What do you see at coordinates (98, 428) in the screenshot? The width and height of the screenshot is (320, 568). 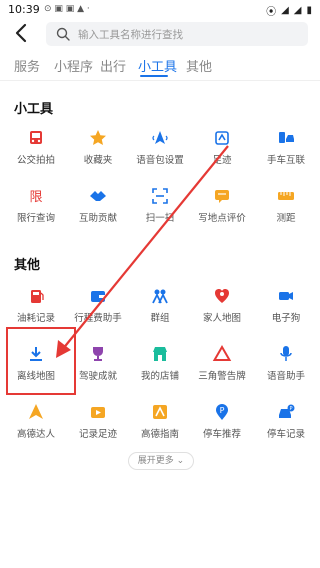 I see `tool-item: 记录足迹` at bounding box center [98, 428].